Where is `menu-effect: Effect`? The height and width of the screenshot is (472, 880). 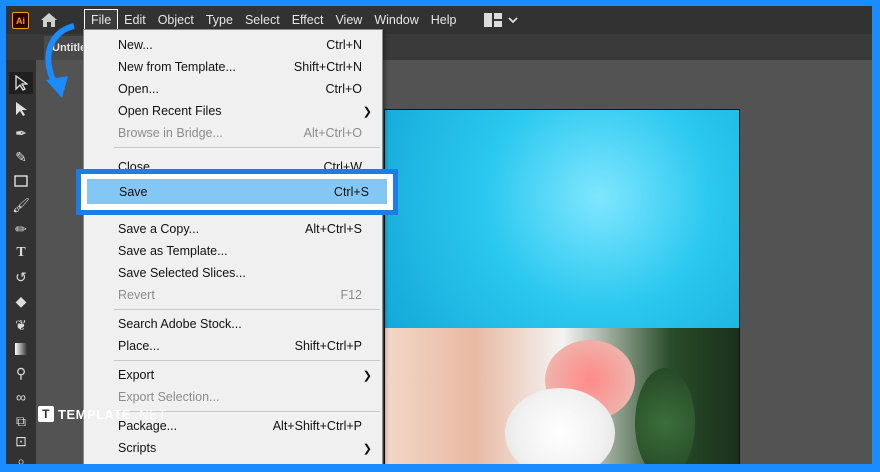 menu-effect: Effect is located at coordinates (308, 20).